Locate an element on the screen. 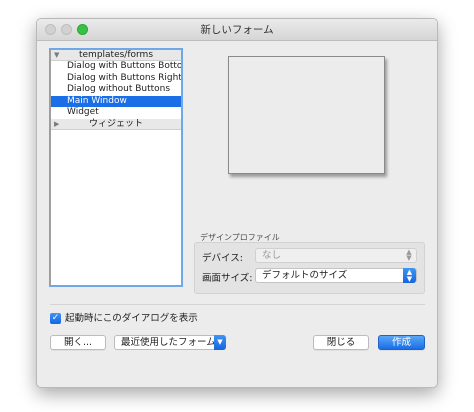  device-value: なし is located at coordinates (272, 255).